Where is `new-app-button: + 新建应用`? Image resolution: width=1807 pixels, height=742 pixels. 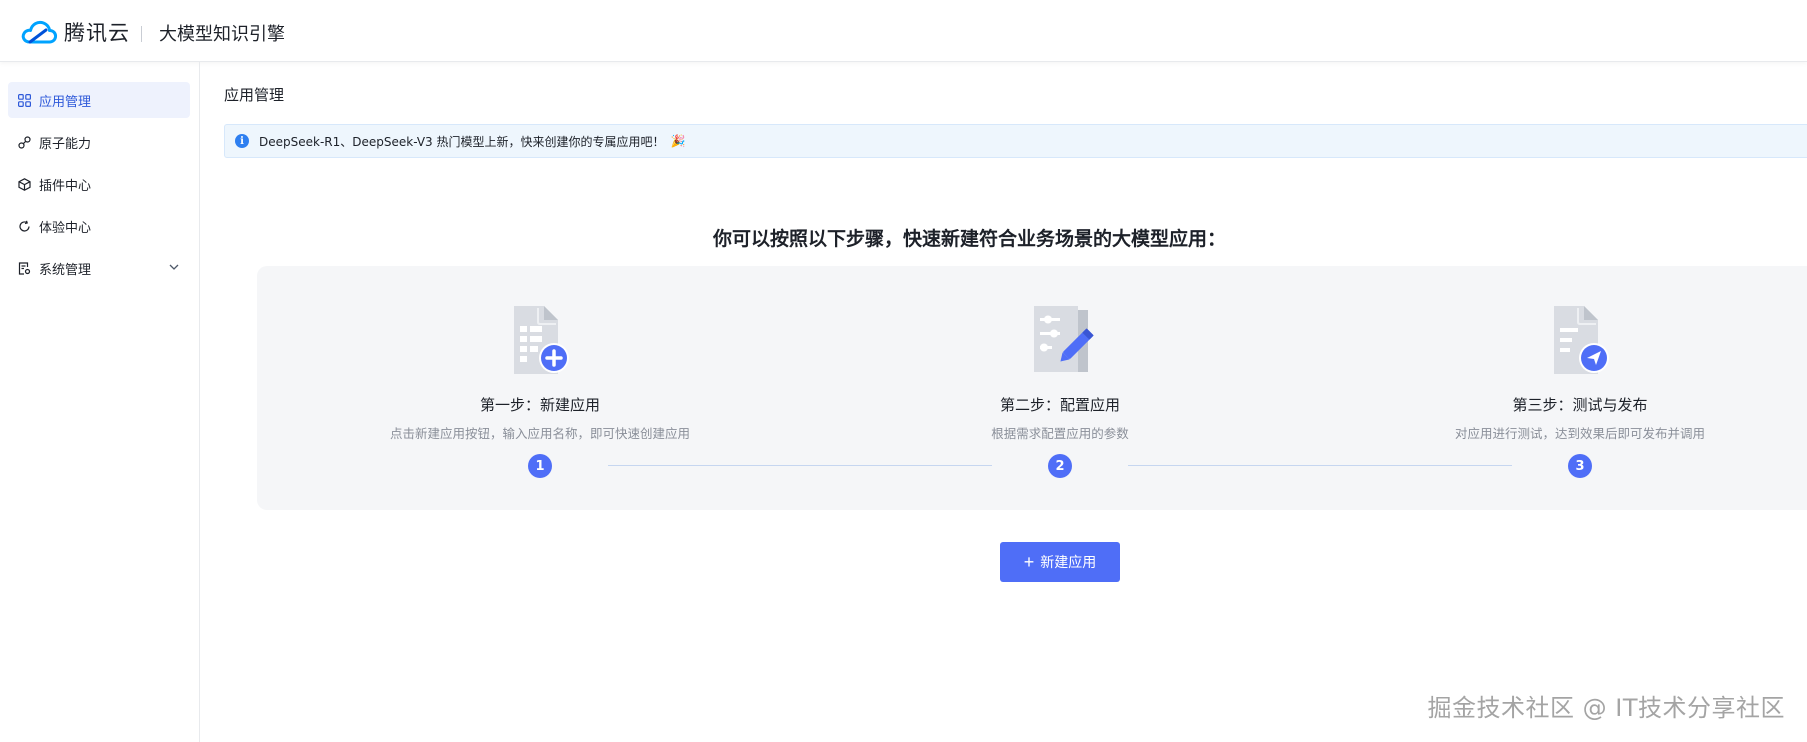
new-app-button: + 新建应用 is located at coordinates (1060, 562).